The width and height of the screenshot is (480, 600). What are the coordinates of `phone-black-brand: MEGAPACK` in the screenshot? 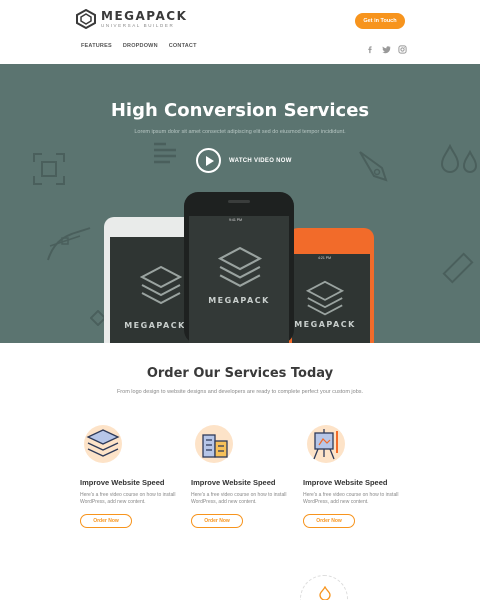 It's located at (239, 300).